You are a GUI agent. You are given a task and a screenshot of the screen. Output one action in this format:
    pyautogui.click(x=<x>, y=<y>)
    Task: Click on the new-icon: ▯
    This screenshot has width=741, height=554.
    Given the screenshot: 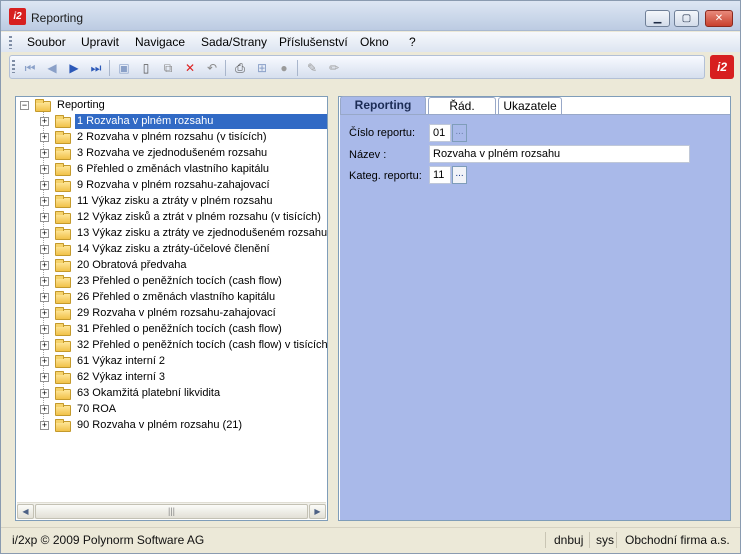 What is the action you would take?
    pyautogui.click(x=146, y=68)
    